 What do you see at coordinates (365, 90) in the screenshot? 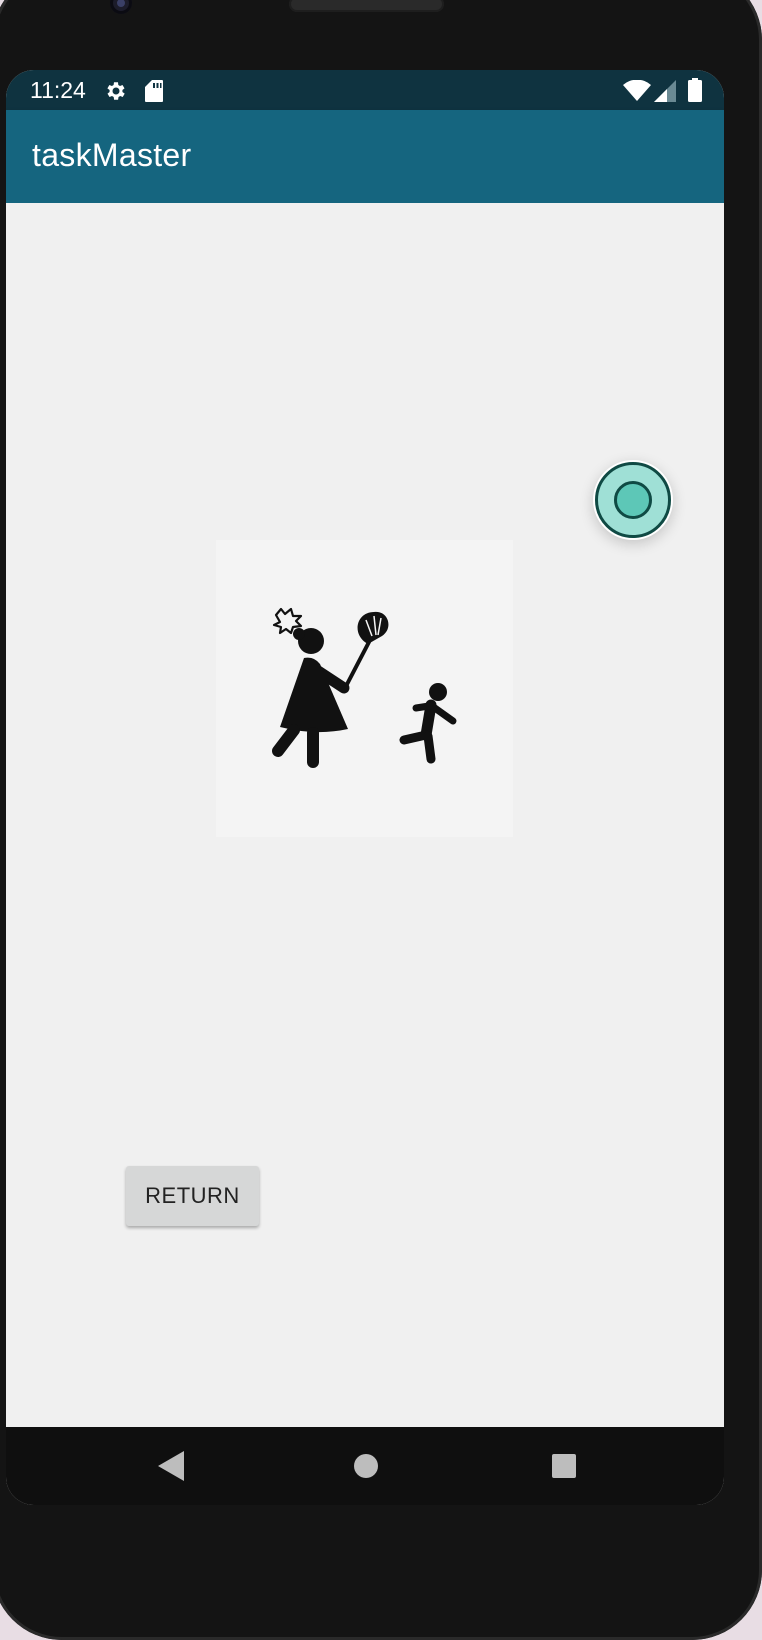
I see `status-bar: 11:24` at bounding box center [365, 90].